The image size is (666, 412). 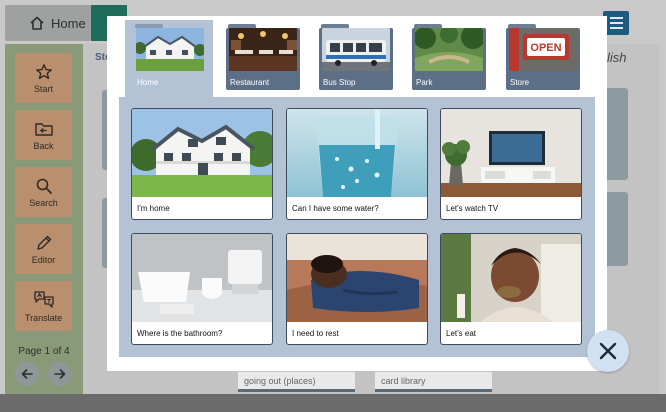 I want to click on folder-park-label: Park, so click(x=424, y=82).